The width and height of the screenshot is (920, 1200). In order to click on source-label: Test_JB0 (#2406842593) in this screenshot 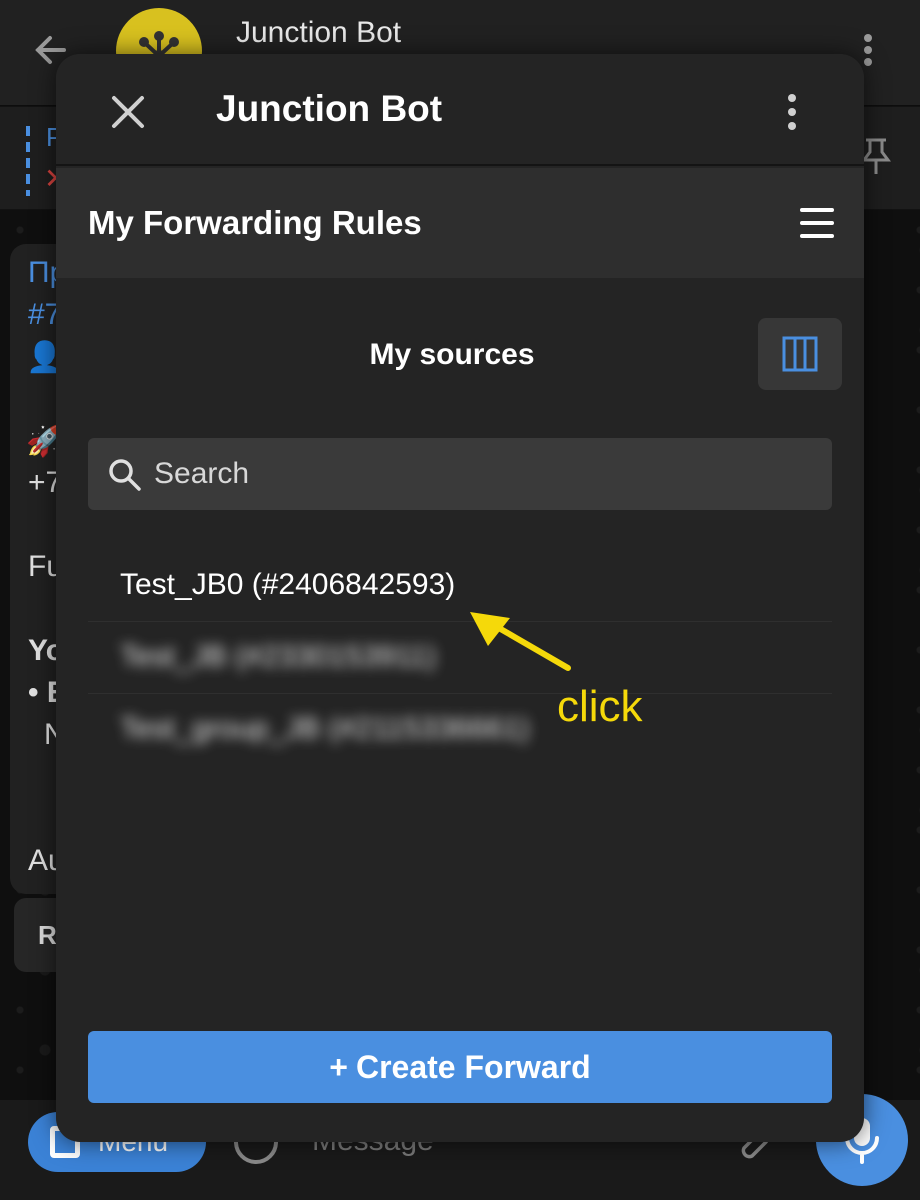, I will do `click(288, 584)`.